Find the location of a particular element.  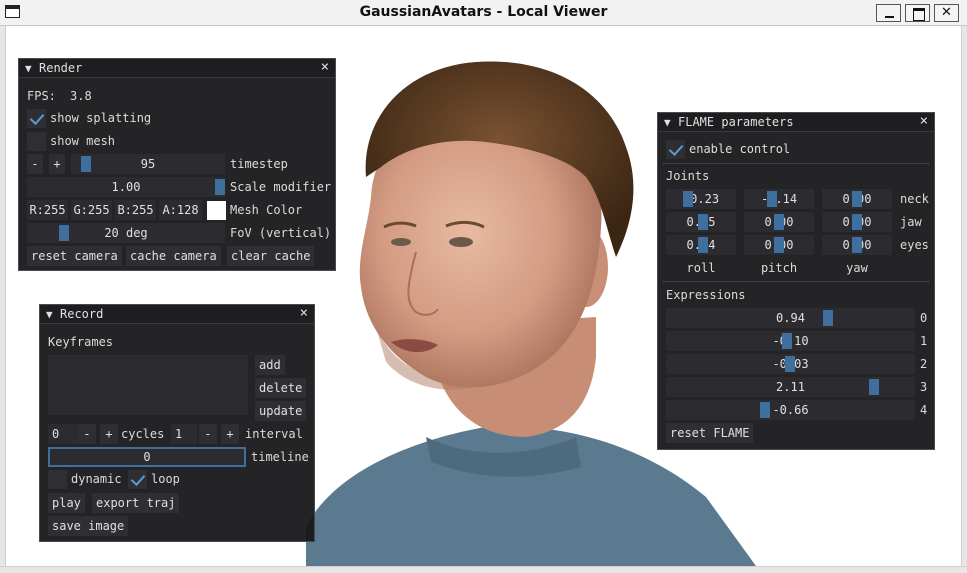

eyes-label: eyes is located at coordinates (914, 245).